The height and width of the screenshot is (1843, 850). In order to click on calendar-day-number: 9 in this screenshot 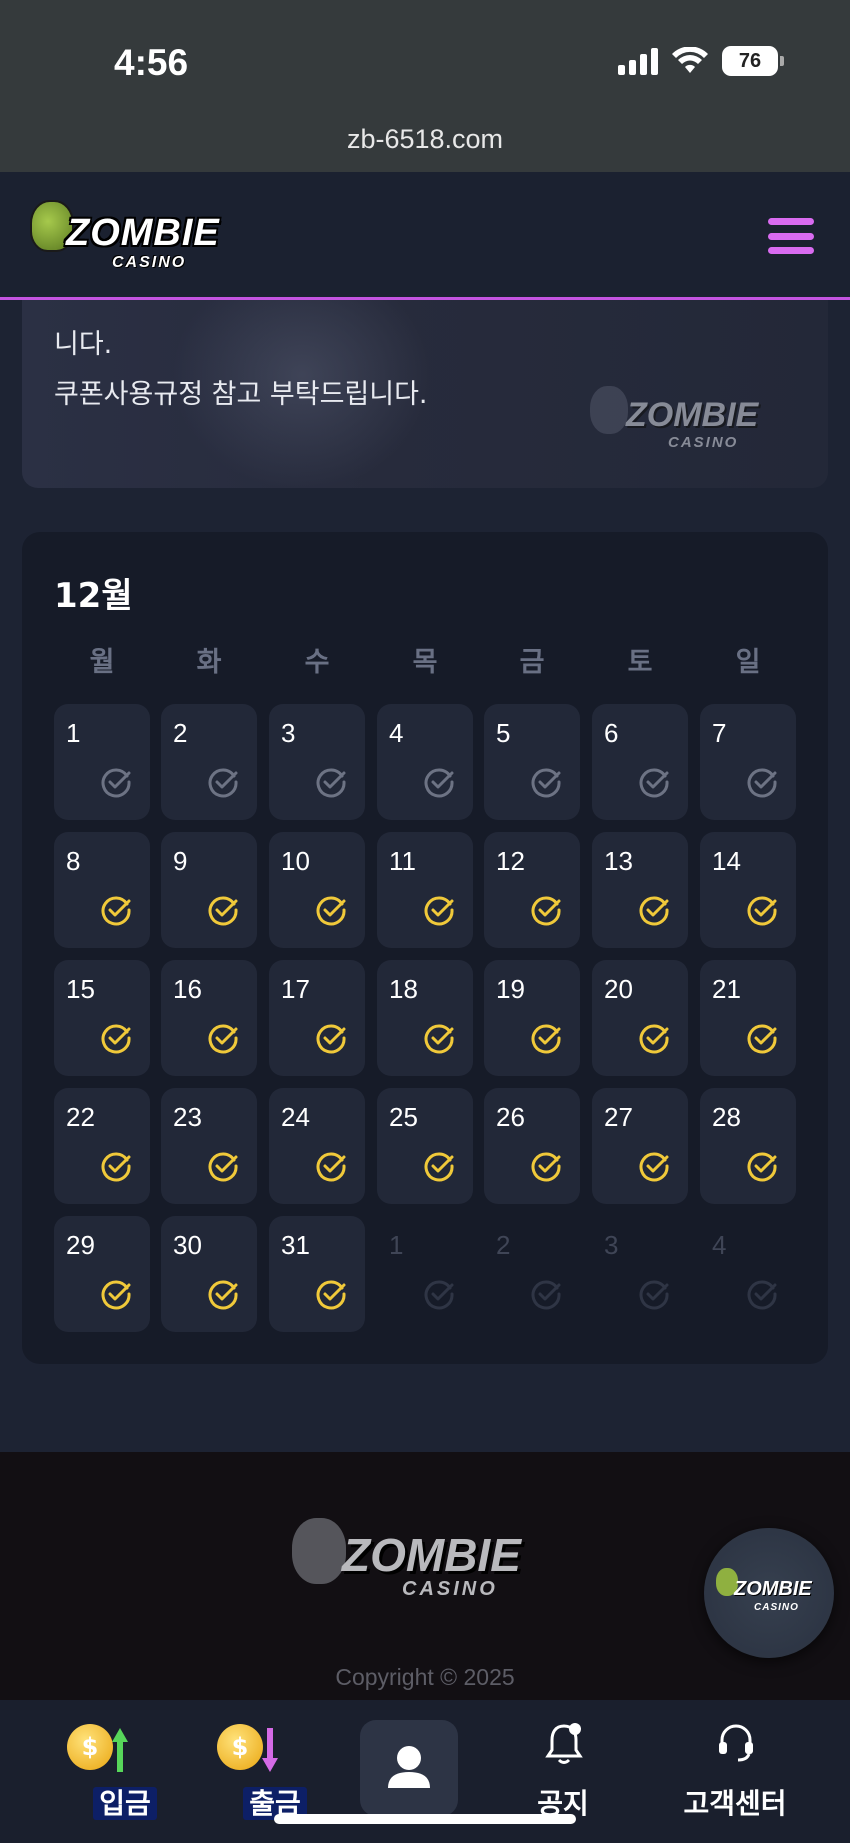, I will do `click(180, 861)`.